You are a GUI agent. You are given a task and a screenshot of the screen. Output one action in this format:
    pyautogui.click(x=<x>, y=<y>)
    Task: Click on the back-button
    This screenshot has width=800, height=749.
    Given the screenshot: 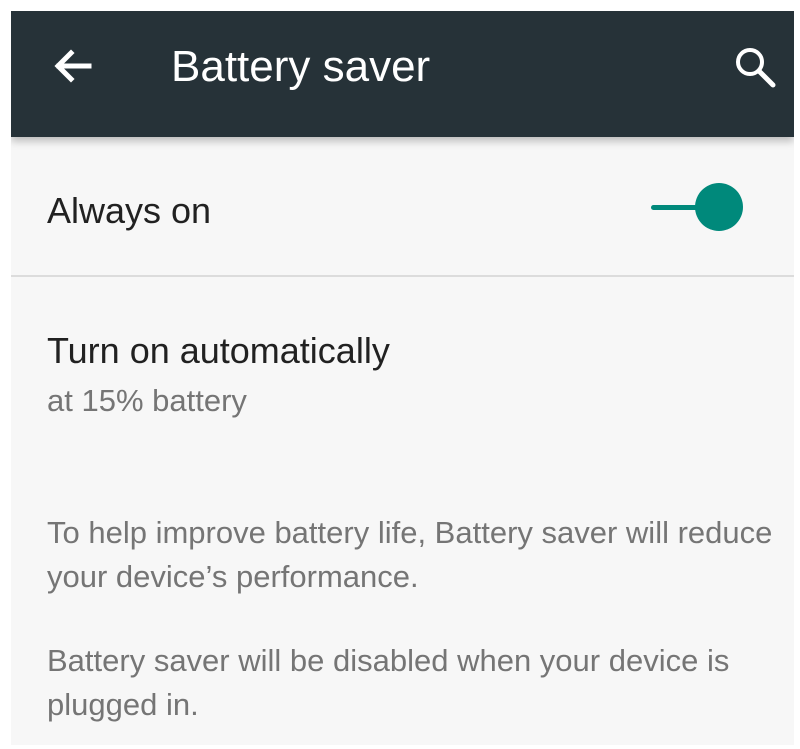 What is the action you would take?
    pyautogui.click(x=73, y=66)
    